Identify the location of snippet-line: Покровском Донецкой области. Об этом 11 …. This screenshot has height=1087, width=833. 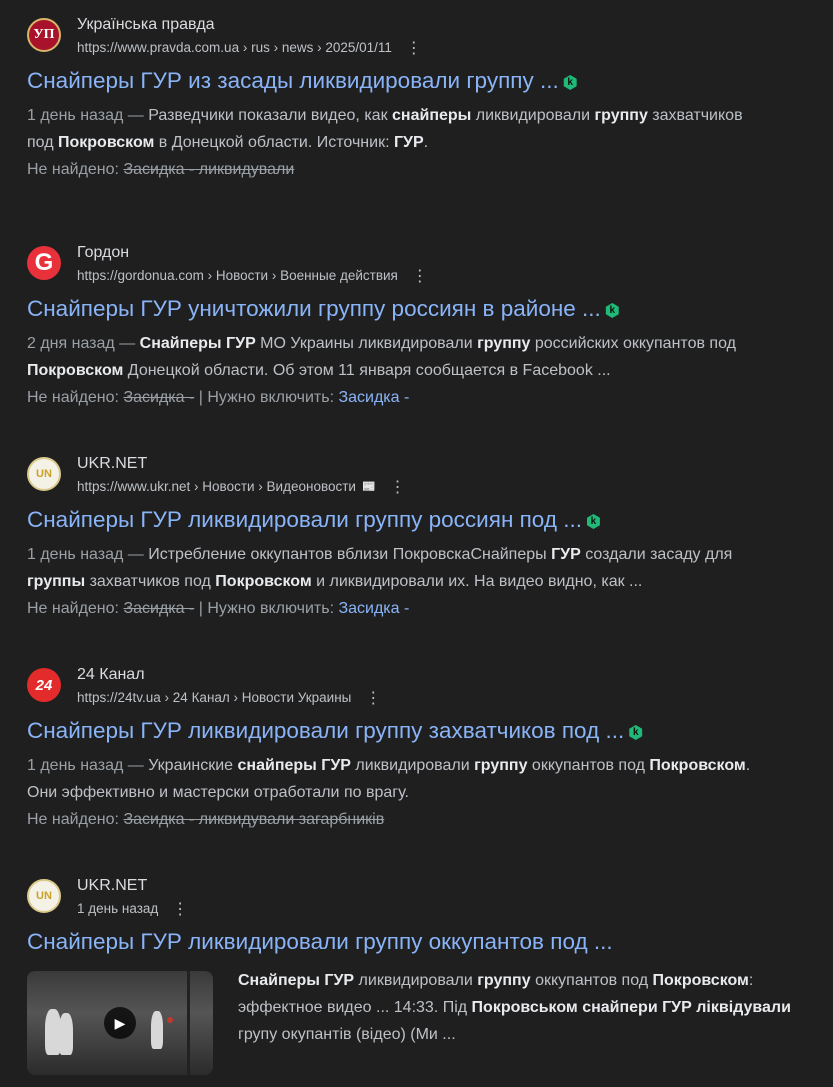
(427, 370).